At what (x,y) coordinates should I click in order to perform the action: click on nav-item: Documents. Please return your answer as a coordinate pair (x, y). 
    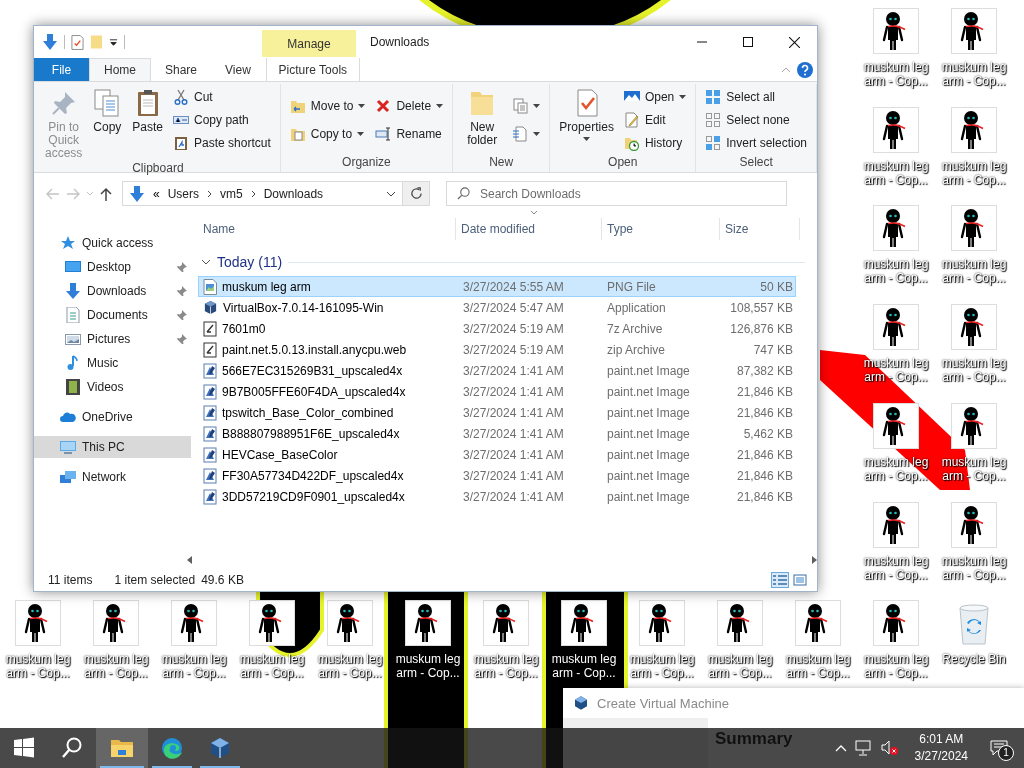
    Looking at the image, I should click on (112, 315).